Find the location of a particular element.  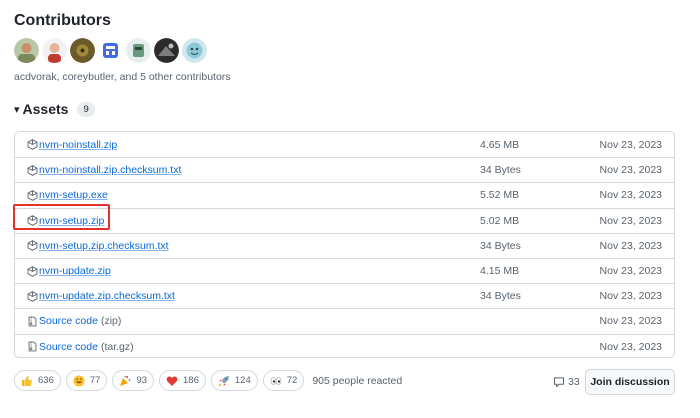

contributor-avatars is located at coordinates (110, 50).